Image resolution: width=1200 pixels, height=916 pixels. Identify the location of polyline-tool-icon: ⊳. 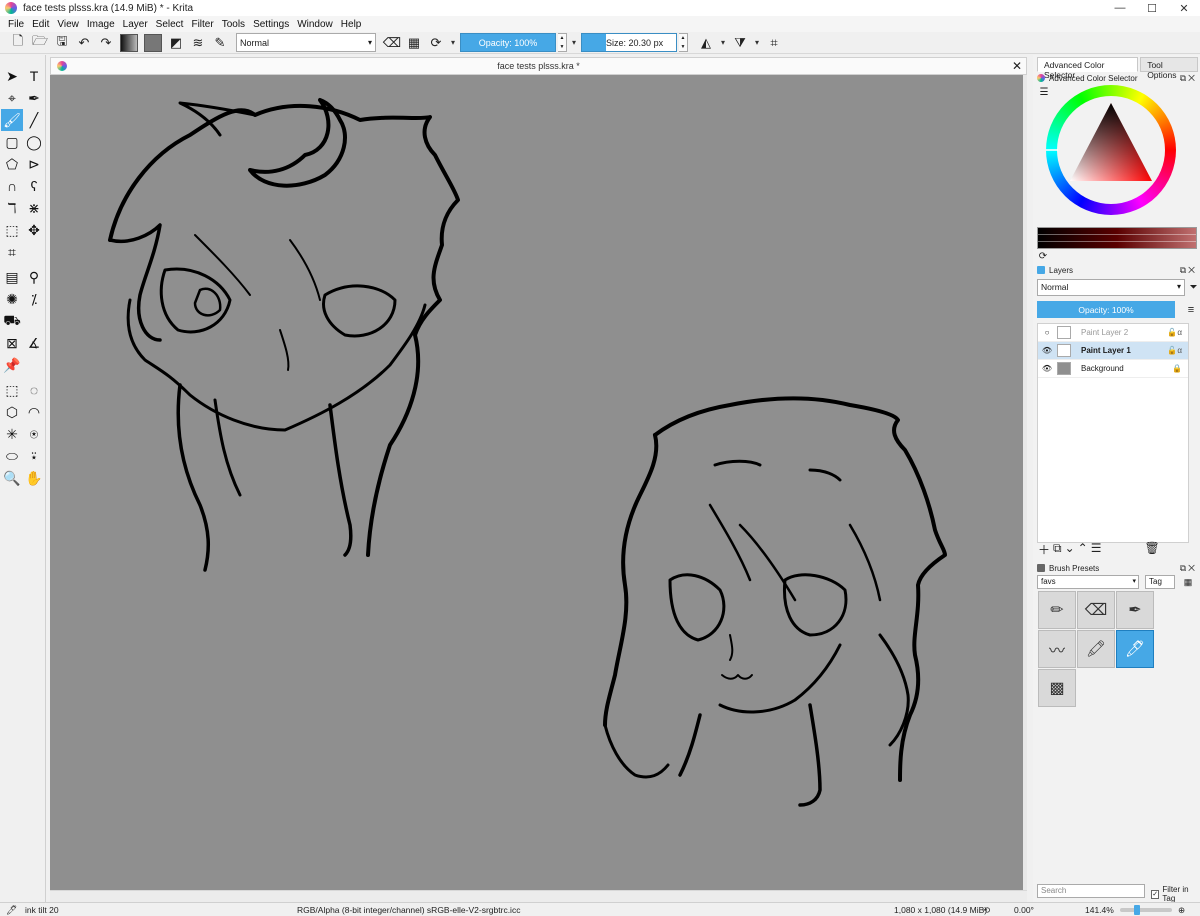
(34, 164).